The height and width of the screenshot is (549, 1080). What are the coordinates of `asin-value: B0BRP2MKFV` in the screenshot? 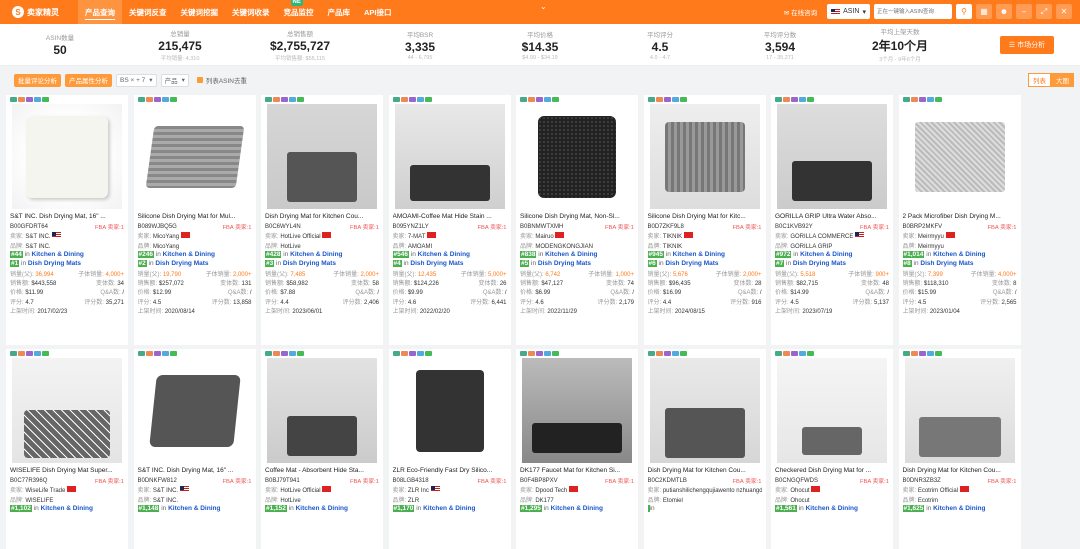 It's located at (923, 227).